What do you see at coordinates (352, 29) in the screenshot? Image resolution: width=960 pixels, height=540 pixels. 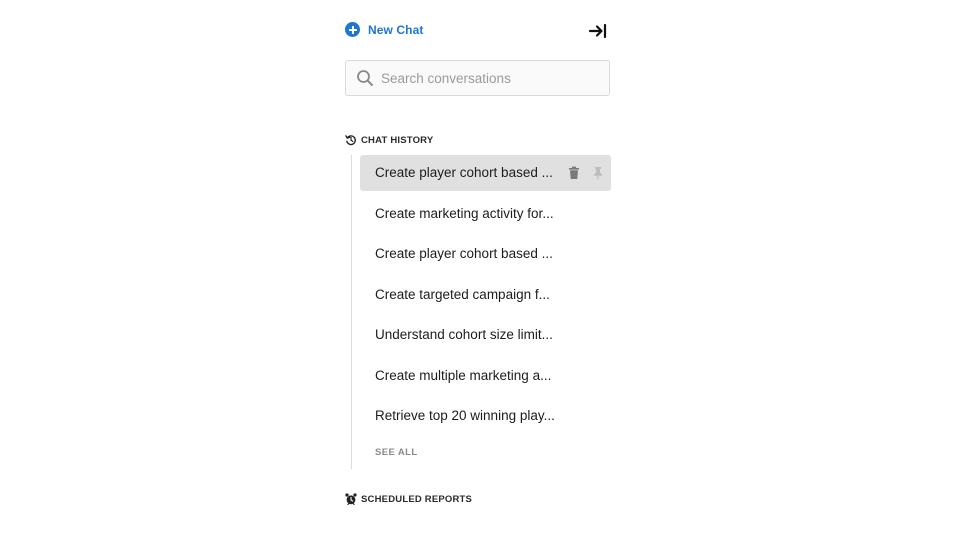 I see `plus-circle-icon` at bounding box center [352, 29].